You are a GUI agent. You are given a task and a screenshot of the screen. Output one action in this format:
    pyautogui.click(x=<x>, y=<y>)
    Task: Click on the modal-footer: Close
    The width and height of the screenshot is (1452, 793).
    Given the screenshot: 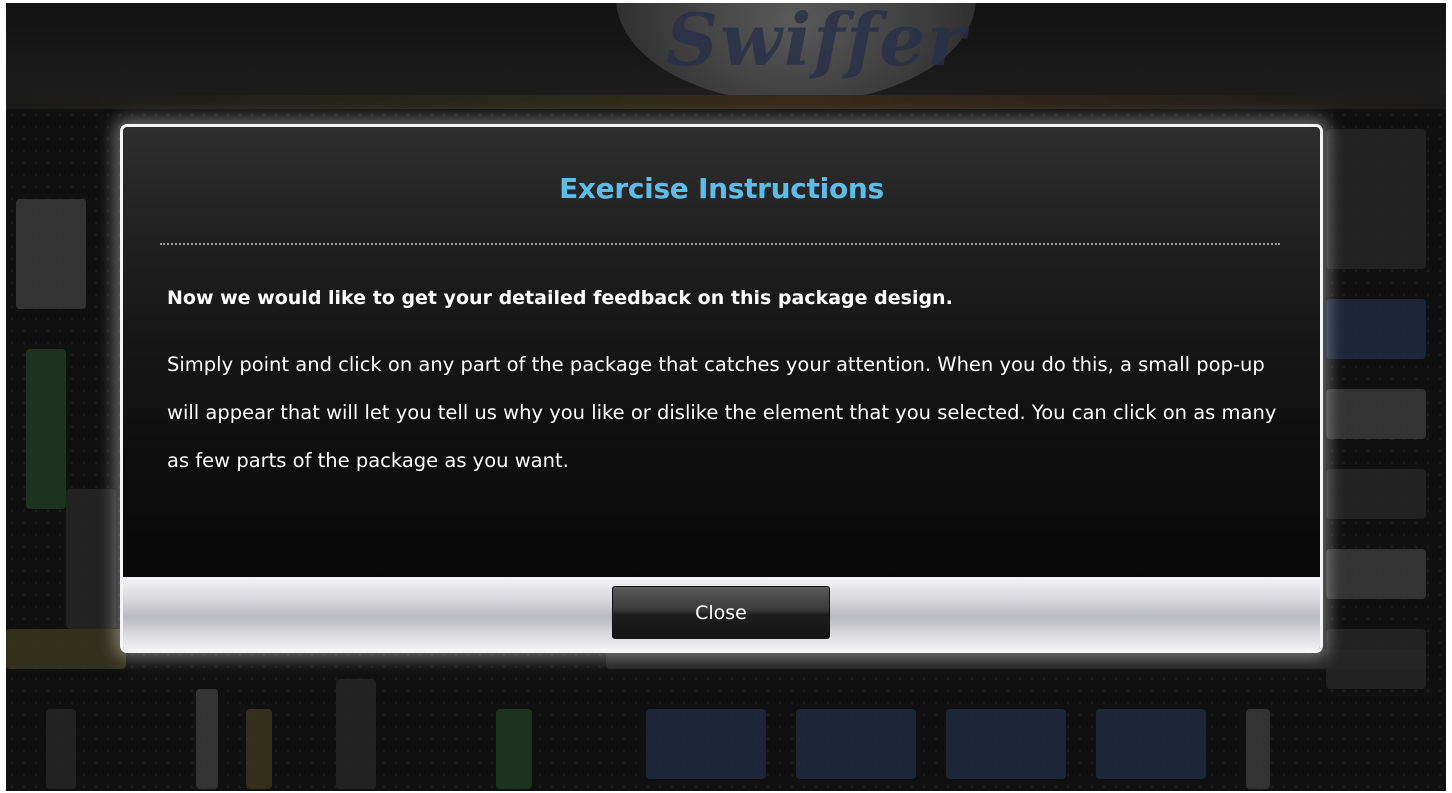 What is the action you would take?
    pyautogui.click(x=721, y=613)
    